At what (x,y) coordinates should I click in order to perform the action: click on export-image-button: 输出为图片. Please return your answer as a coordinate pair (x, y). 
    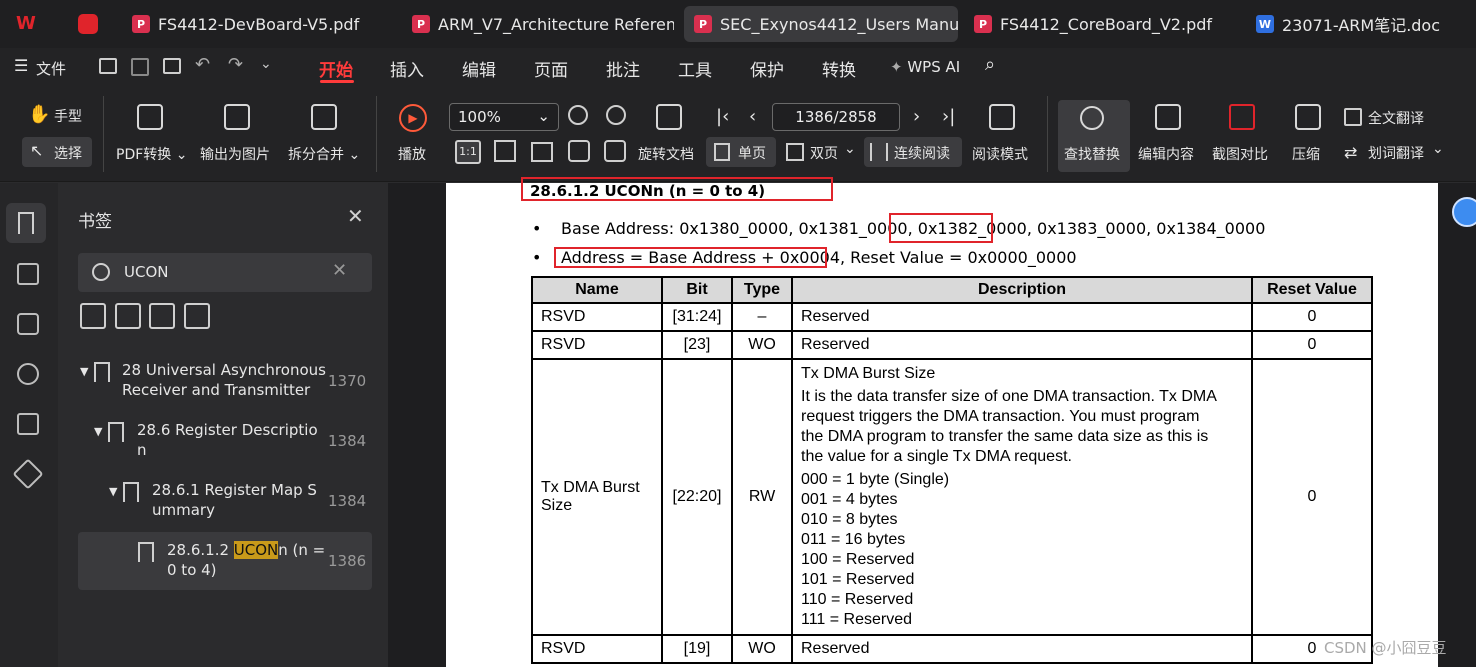
    Looking at the image, I should click on (235, 154).